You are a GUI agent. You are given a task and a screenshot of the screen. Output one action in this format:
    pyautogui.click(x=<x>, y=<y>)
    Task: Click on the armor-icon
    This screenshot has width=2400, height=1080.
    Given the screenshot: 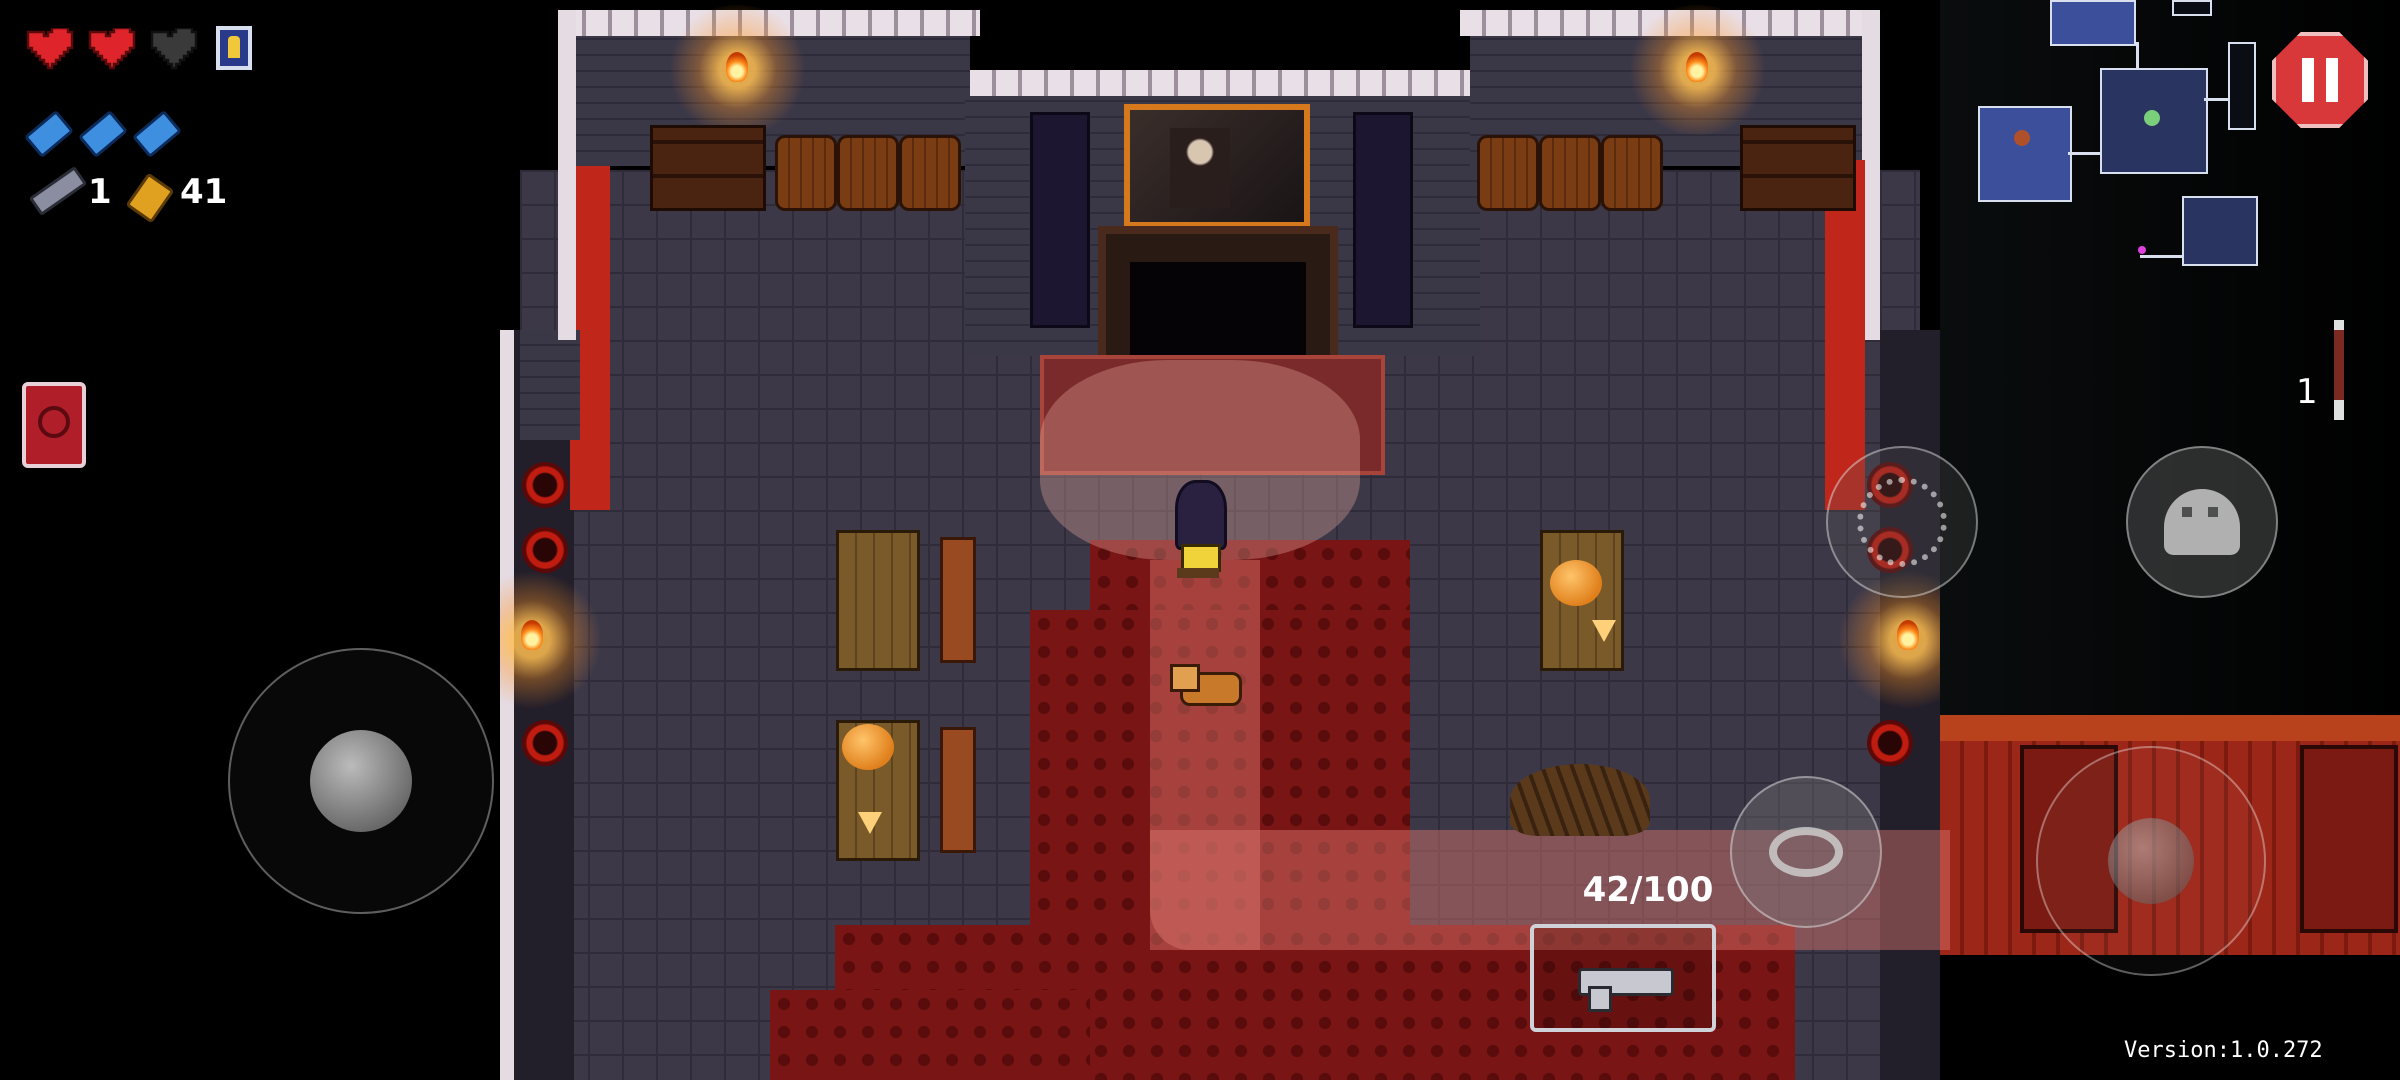 What is the action you would take?
    pyautogui.click(x=234, y=48)
    